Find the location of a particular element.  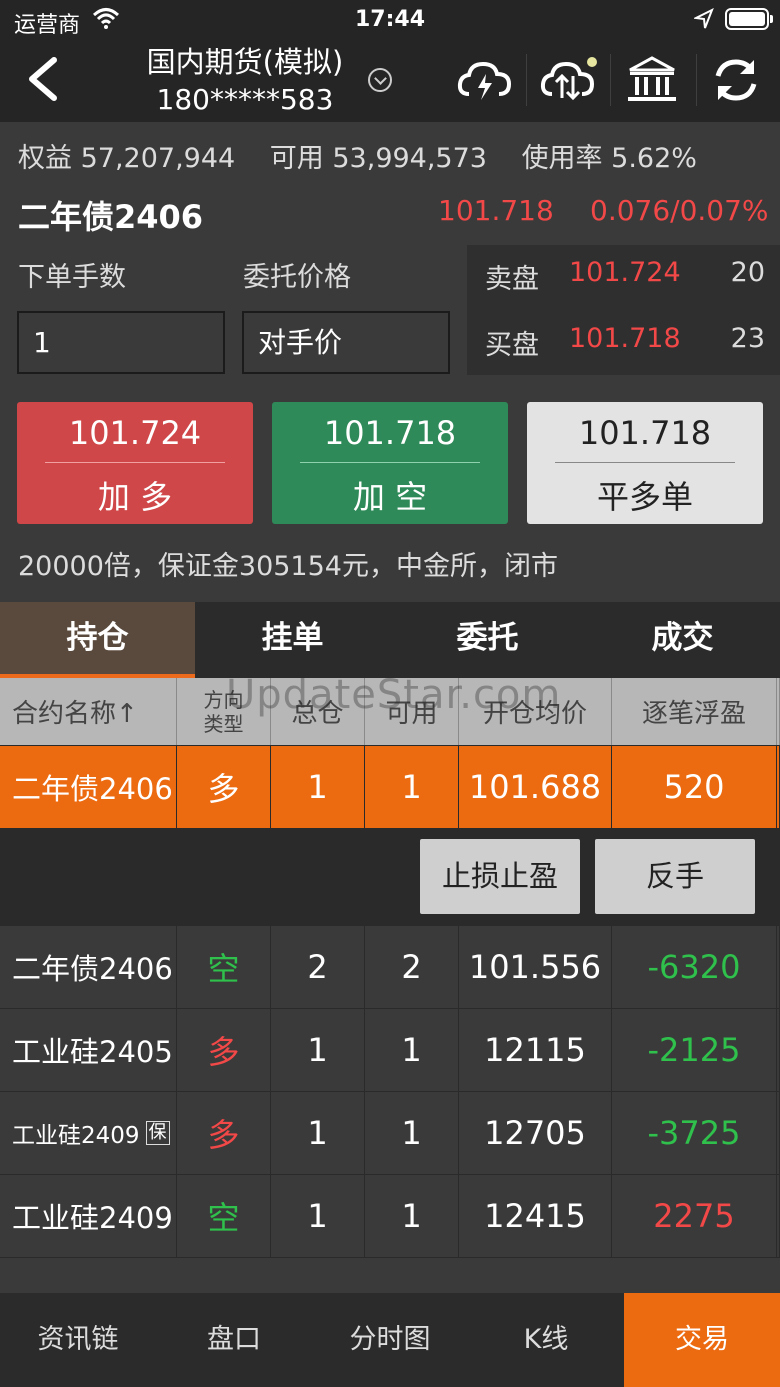

col-float-pnl: 逐笔浮盈 is located at coordinates (694, 711).